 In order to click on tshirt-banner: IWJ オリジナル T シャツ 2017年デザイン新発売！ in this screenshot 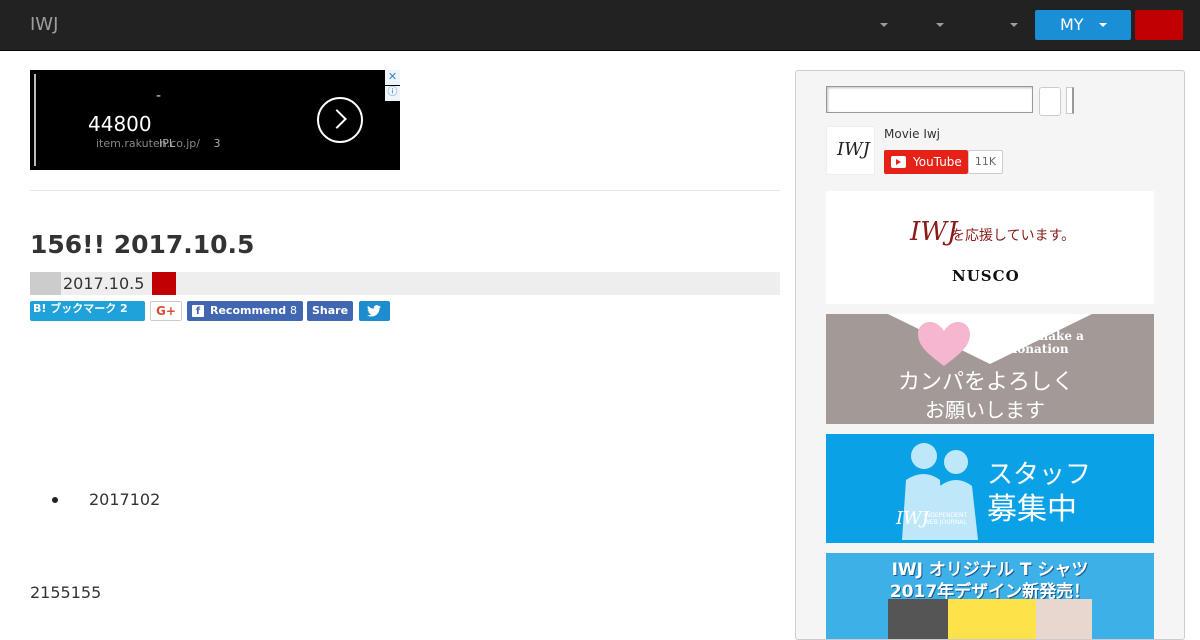, I will do `click(990, 596)`.